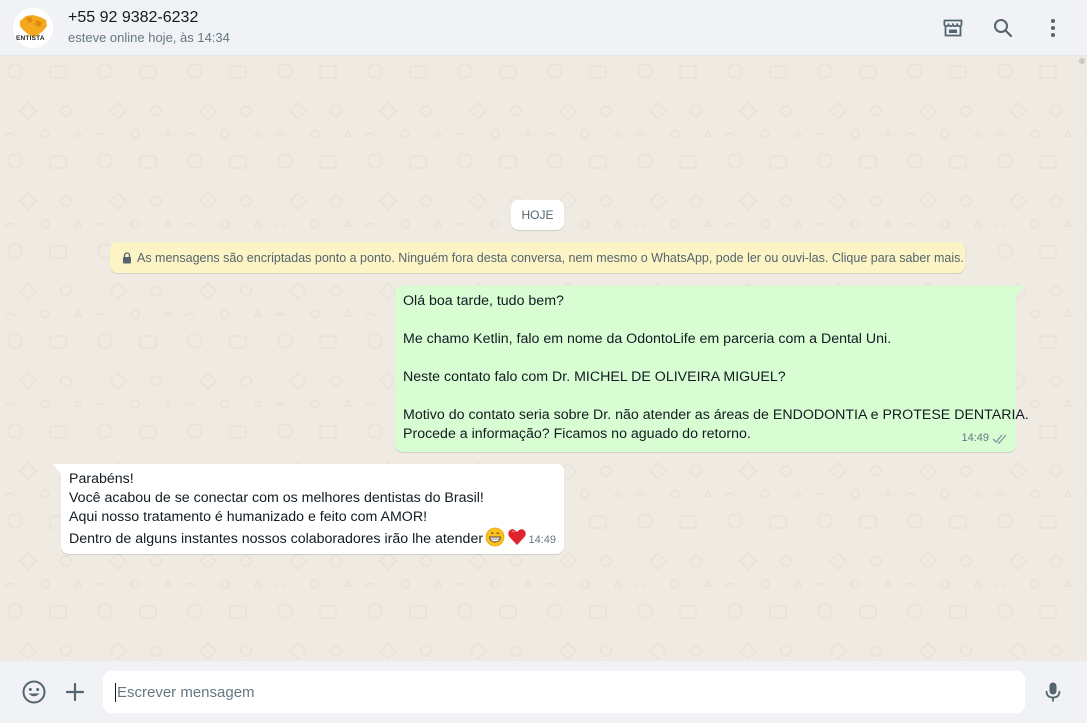  I want to click on avatar-logo-icon, so click(33, 27).